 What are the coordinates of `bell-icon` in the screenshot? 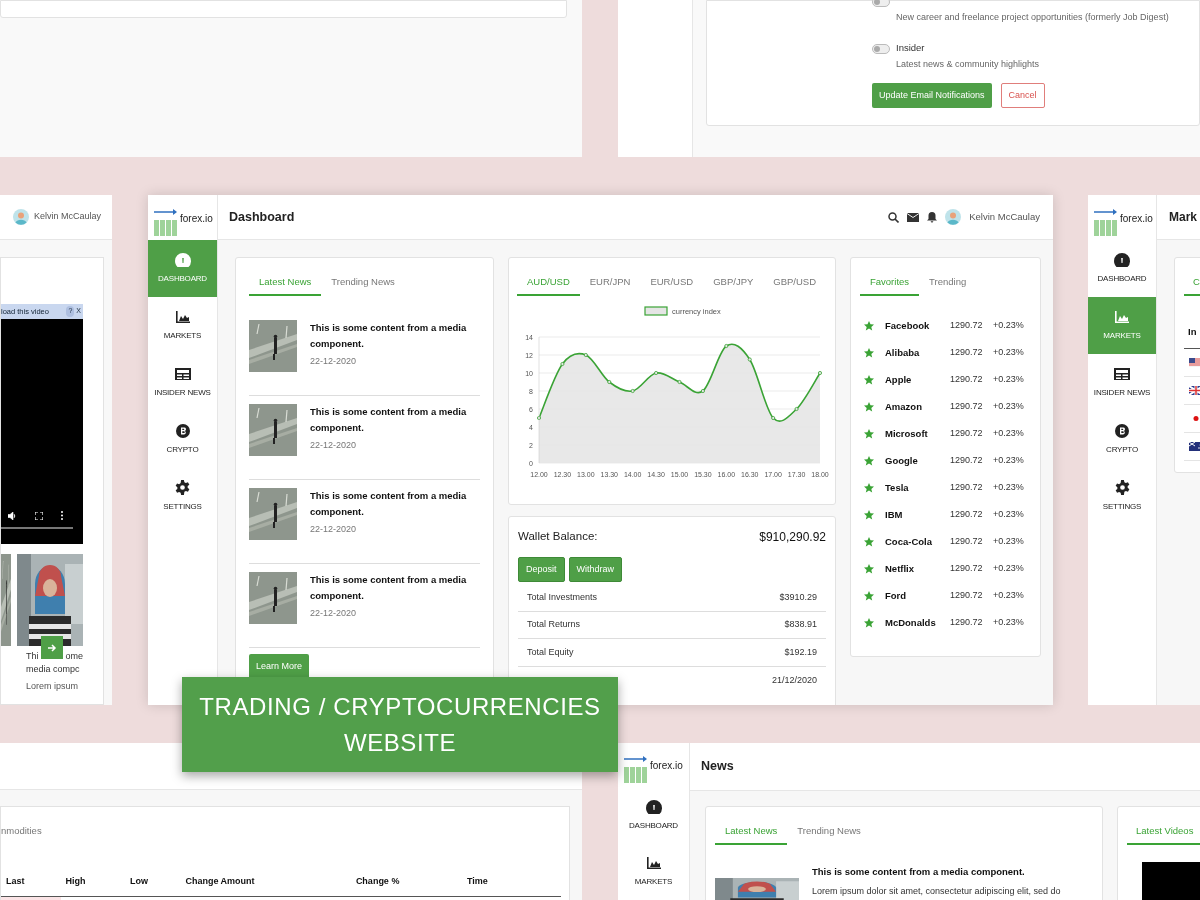 It's located at (932, 217).